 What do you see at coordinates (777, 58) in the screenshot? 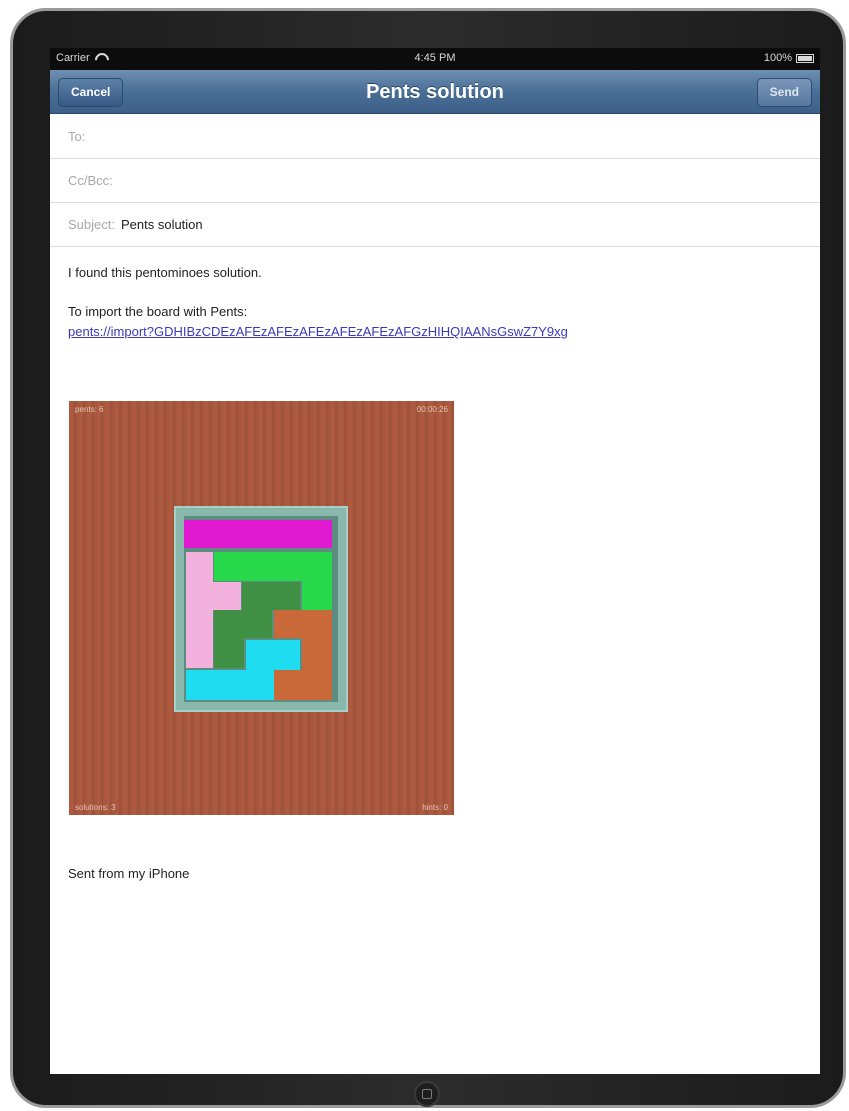
I see `battery-percent: 100%` at bounding box center [777, 58].